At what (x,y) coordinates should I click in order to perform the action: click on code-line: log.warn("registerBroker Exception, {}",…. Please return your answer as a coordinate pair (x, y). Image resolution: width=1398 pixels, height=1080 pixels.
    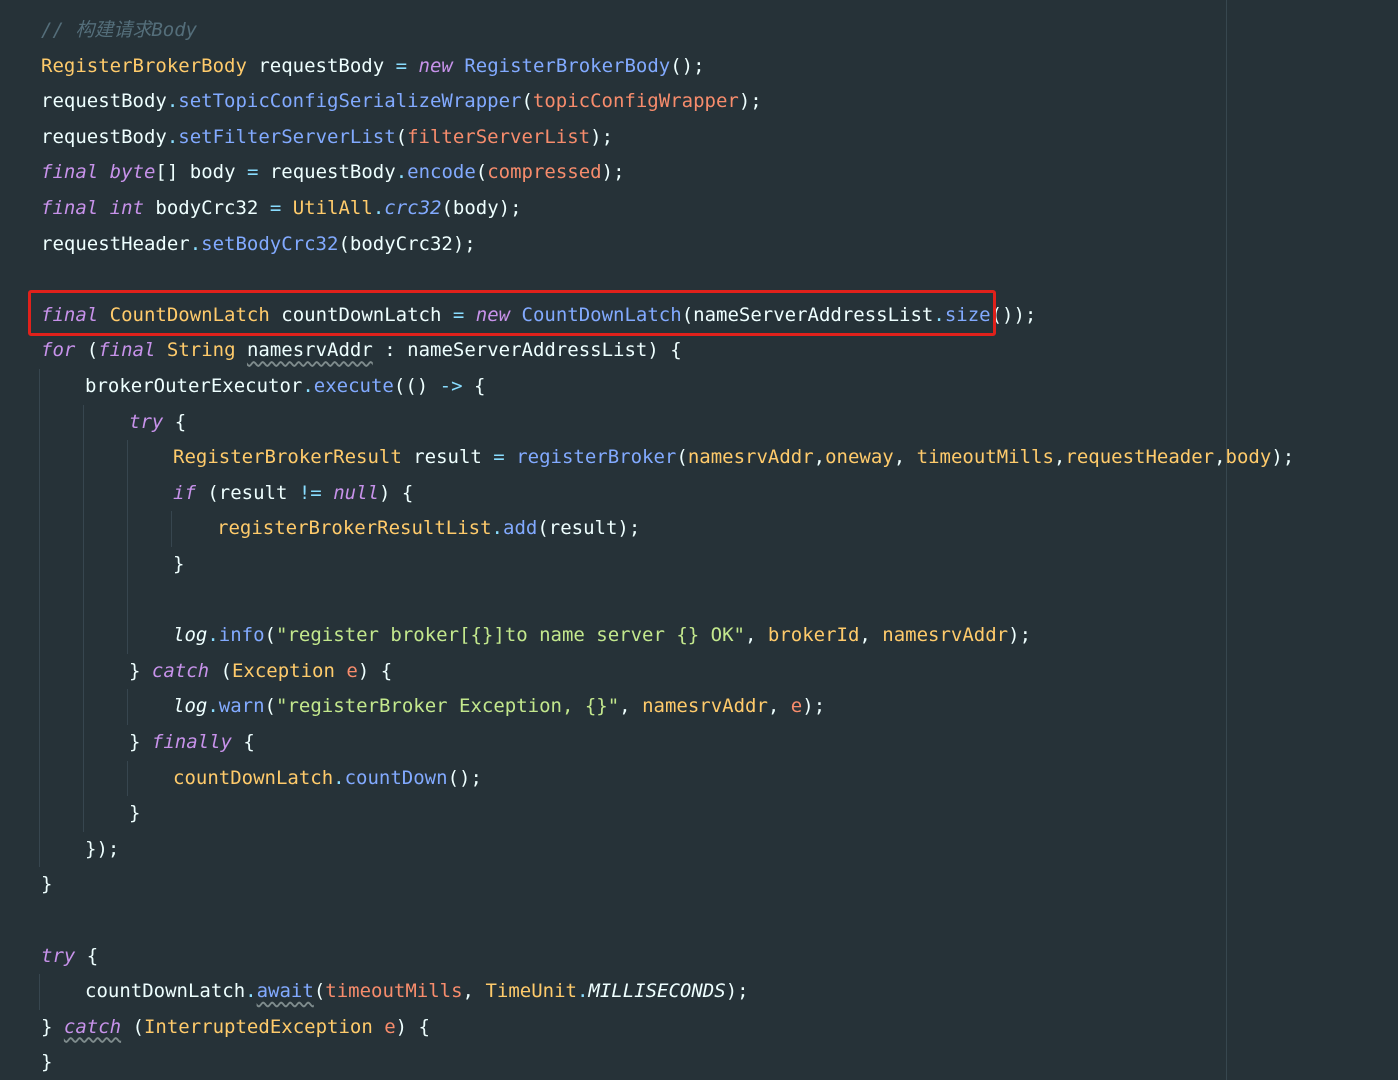
    Looking at the image, I should click on (499, 706).